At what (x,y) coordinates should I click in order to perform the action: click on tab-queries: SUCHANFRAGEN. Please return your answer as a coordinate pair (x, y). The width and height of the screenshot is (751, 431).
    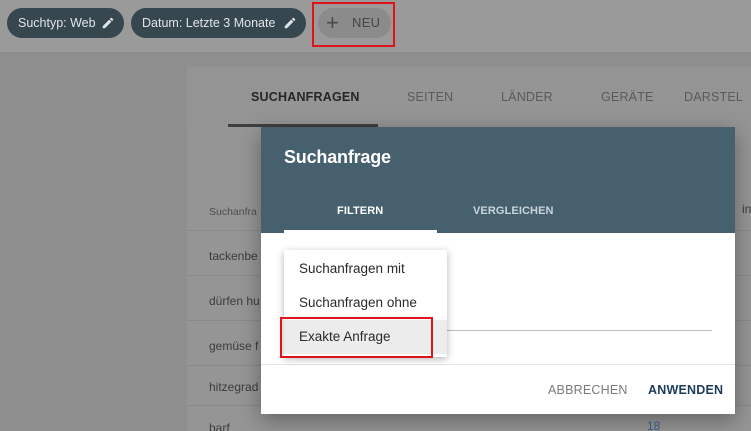
    Looking at the image, I should click on (305, 97).